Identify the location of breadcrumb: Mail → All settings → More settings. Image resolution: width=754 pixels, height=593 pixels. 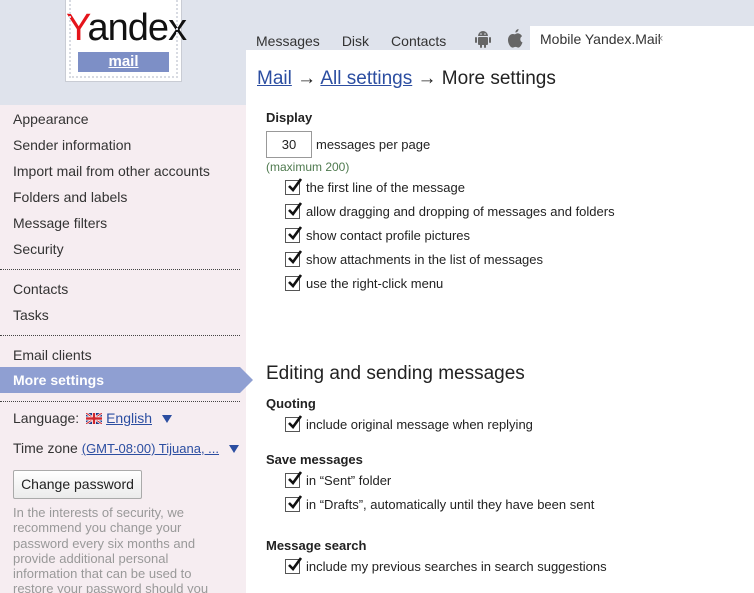
(406, 79).